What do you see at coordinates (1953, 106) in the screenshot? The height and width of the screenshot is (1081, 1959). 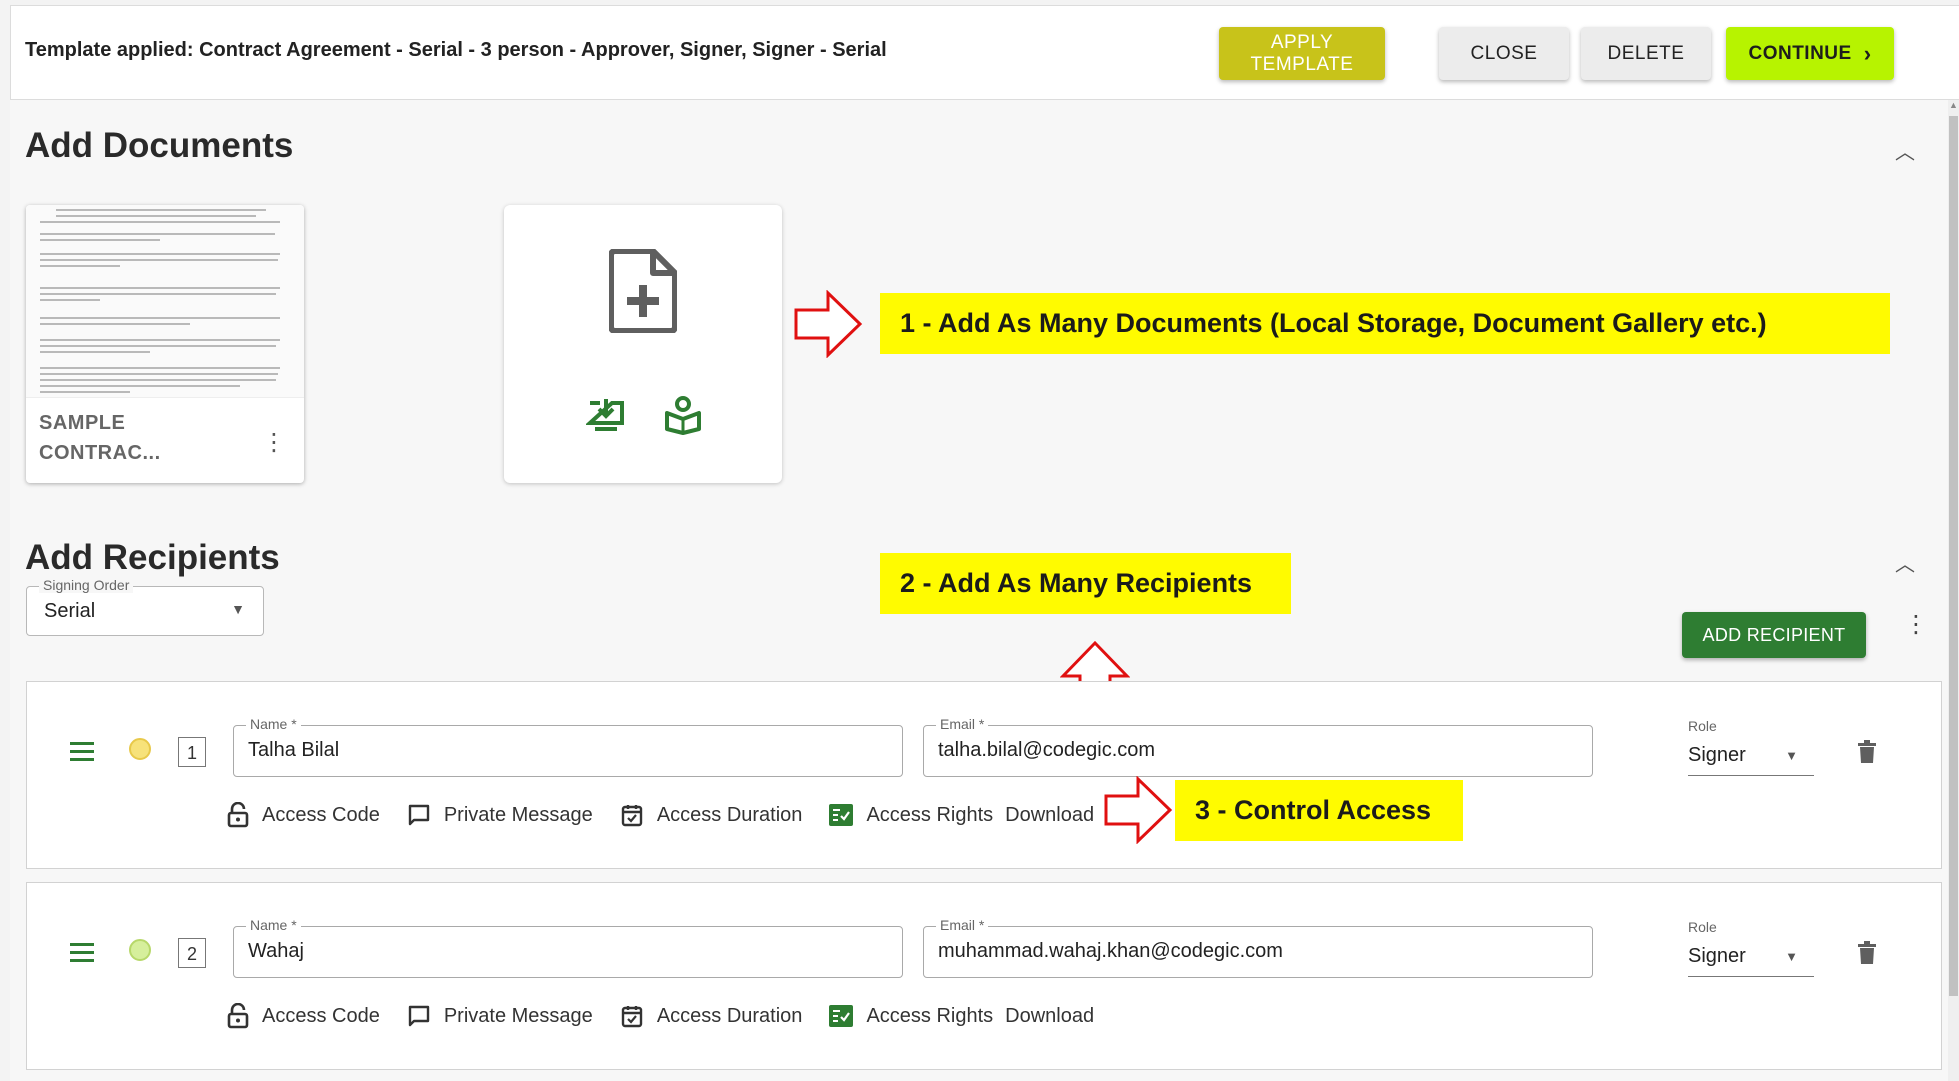 I see `scroll-up-icon: ▲` at bounding box center [1953, 106].